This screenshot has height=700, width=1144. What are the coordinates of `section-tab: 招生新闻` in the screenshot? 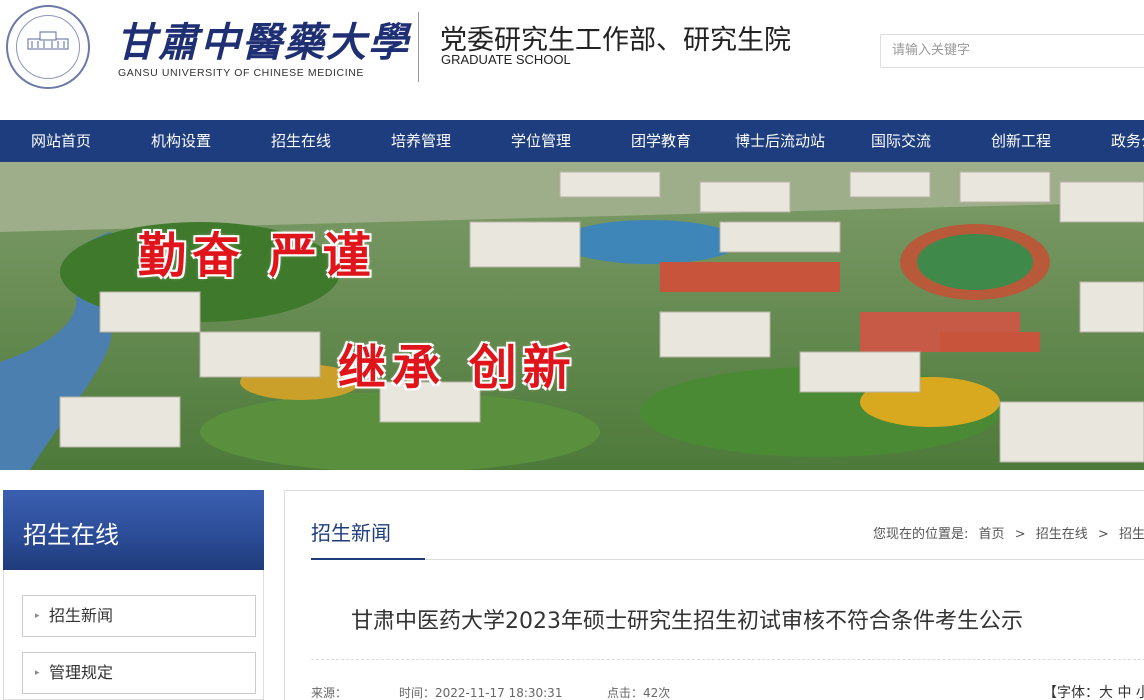 It's located at (351, 531).